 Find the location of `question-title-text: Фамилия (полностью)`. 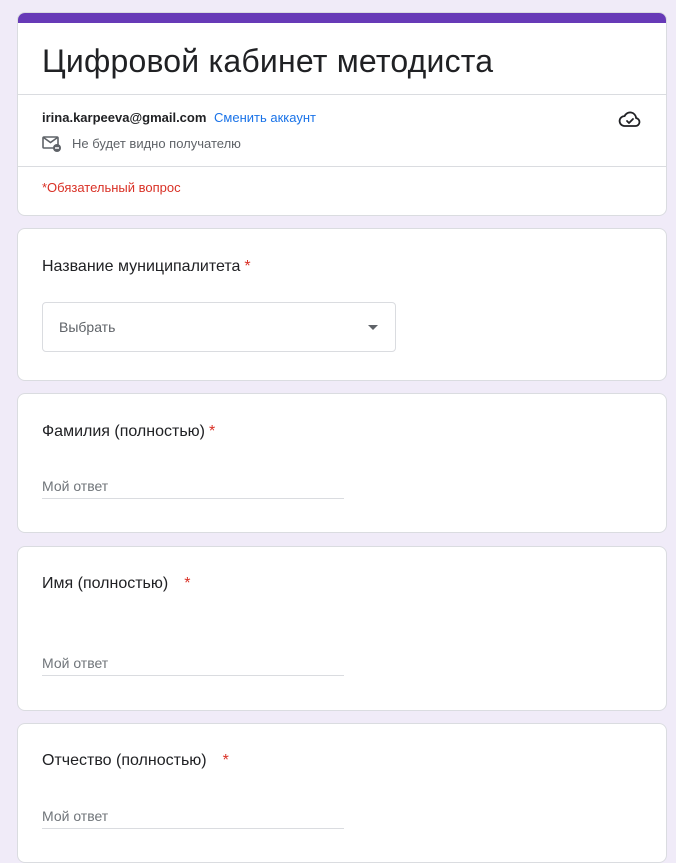

question-title-text: Фамилия (полностью) is located at coordinates (123, 431).